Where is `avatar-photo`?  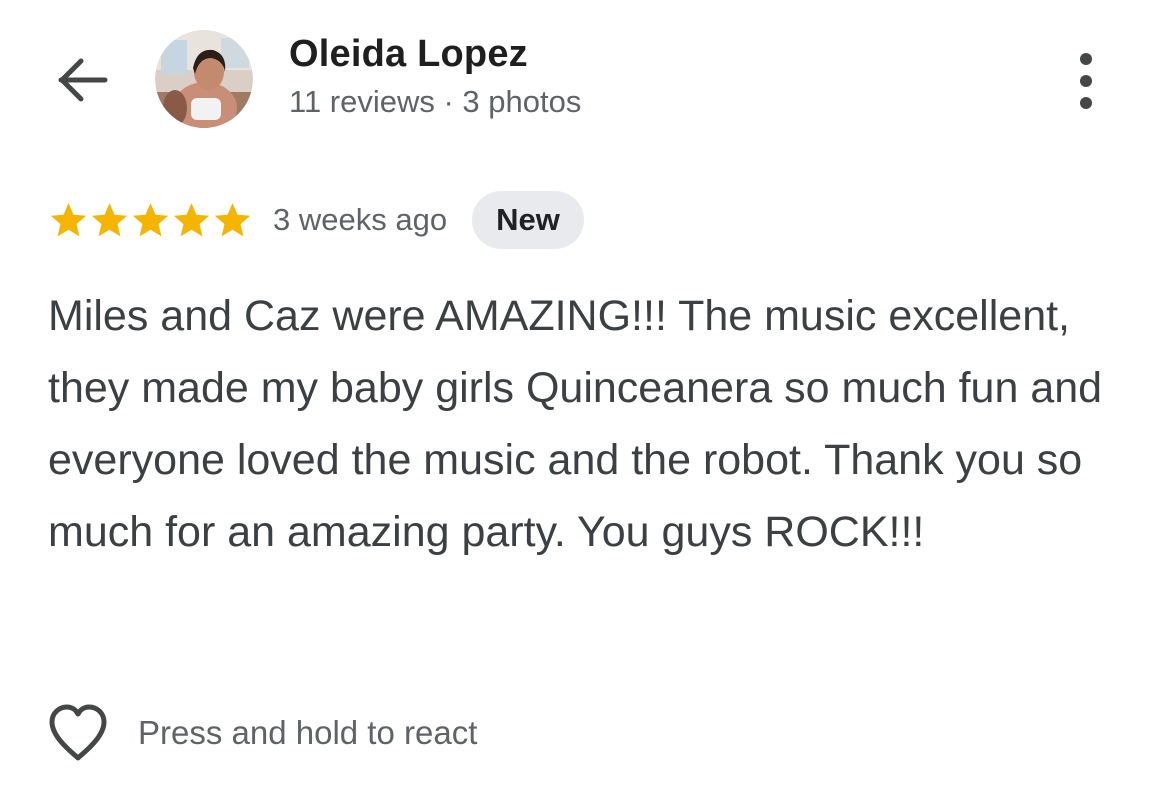
avatar-photo is located at coordinates (204, 79).